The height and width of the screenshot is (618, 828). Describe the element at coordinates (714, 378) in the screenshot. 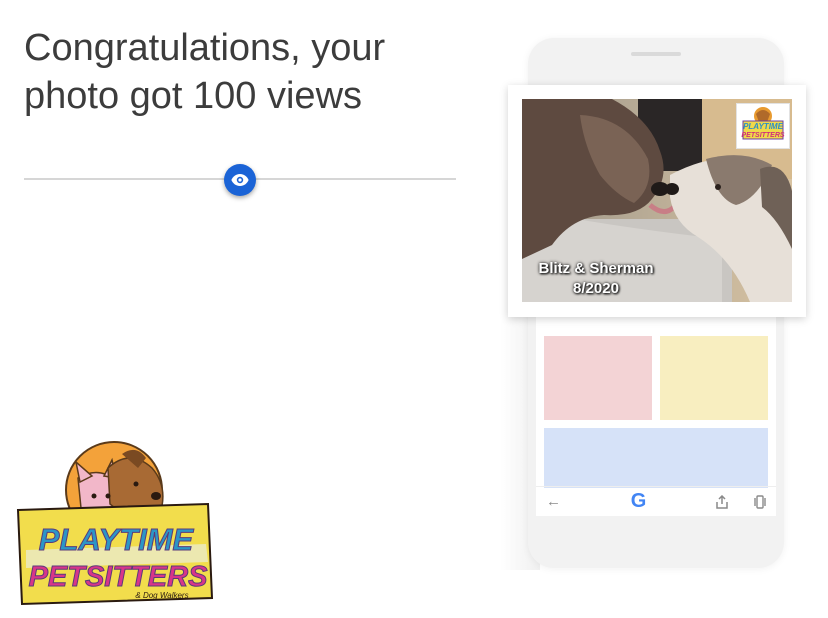

I see `content-block-yellow` at that location.